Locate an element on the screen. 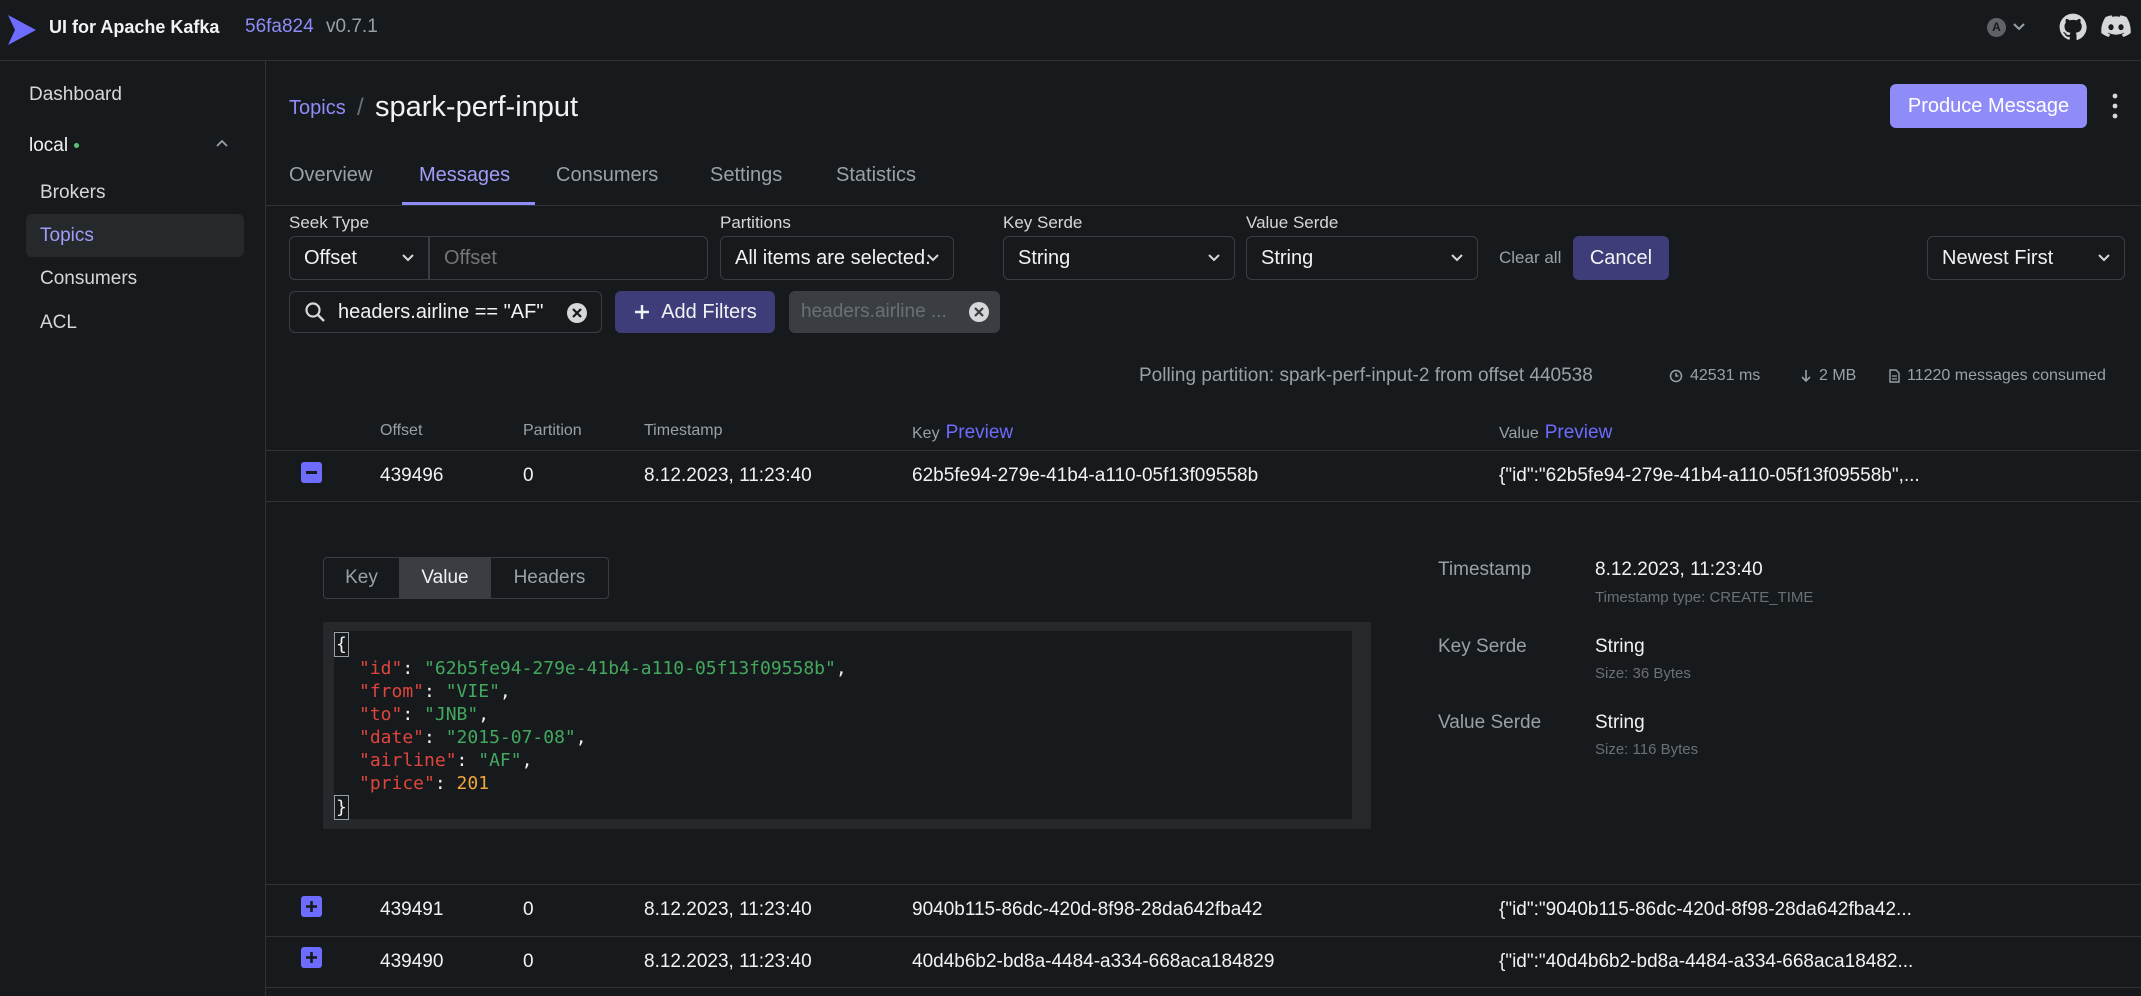 This screenshot has height=996, width=2141. value-preview-link: Preview is located at coordinates (1579, 432).